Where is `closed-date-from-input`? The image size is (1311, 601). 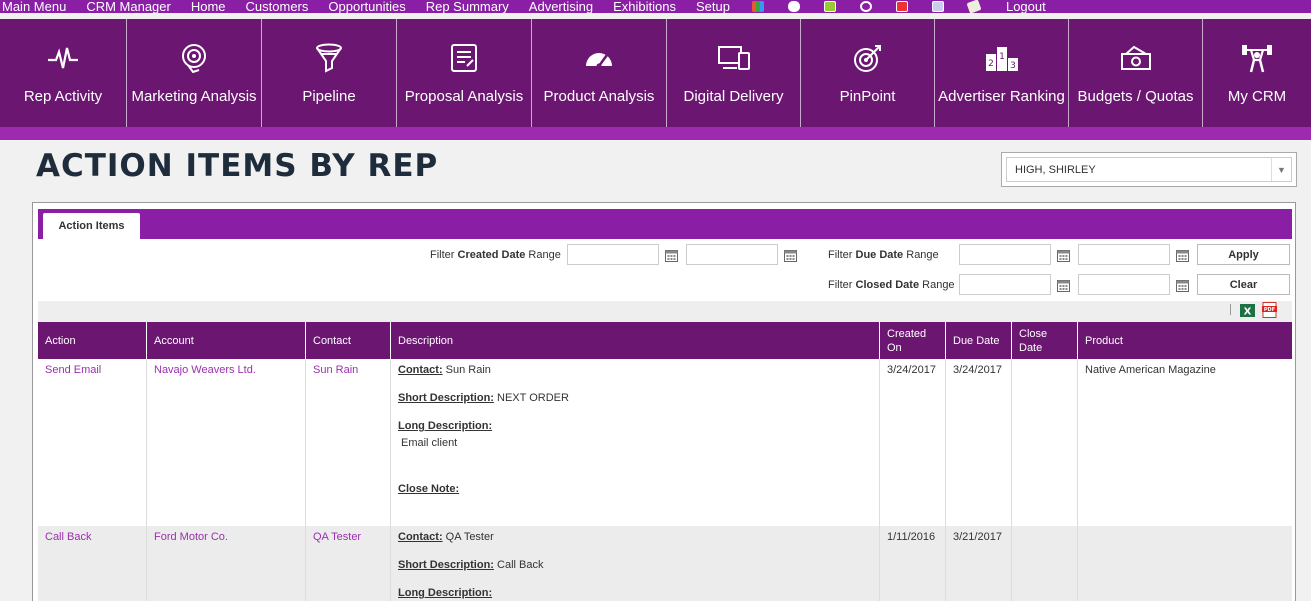
closed-date-from-input is located at coordinates (1005, 284).